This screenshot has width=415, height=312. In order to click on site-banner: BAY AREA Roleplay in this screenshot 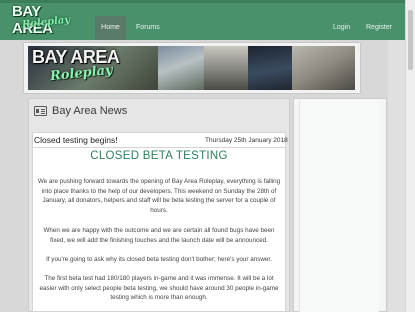, I will do `click(191, 68)`.